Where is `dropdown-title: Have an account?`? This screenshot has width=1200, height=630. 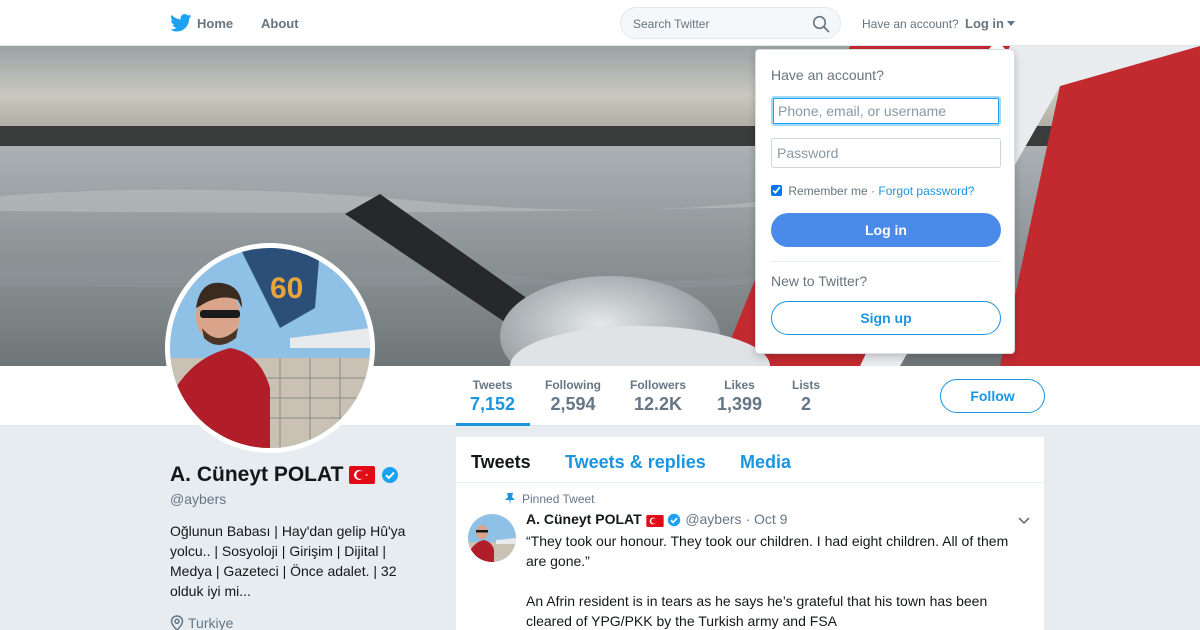 dropdown-title: Have an account? is located at coordinates (827, 75).